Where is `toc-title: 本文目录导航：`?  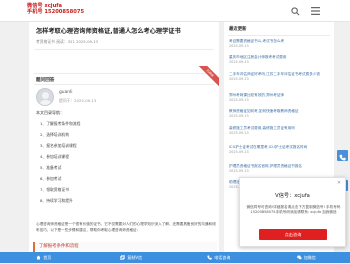
toc-title: 本文目录导航： is located at coordinates (50, 113).